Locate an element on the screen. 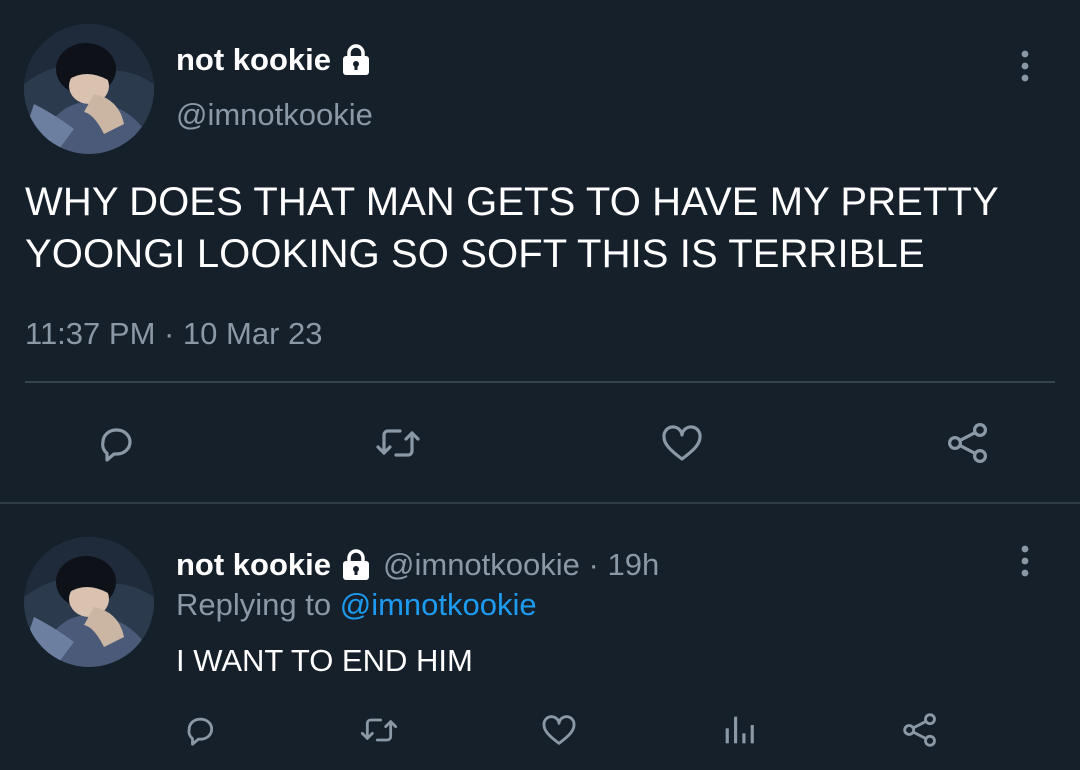 This screenshot has height=770, width=1080. time-ago: 19h is located at coordinates (633, 565).